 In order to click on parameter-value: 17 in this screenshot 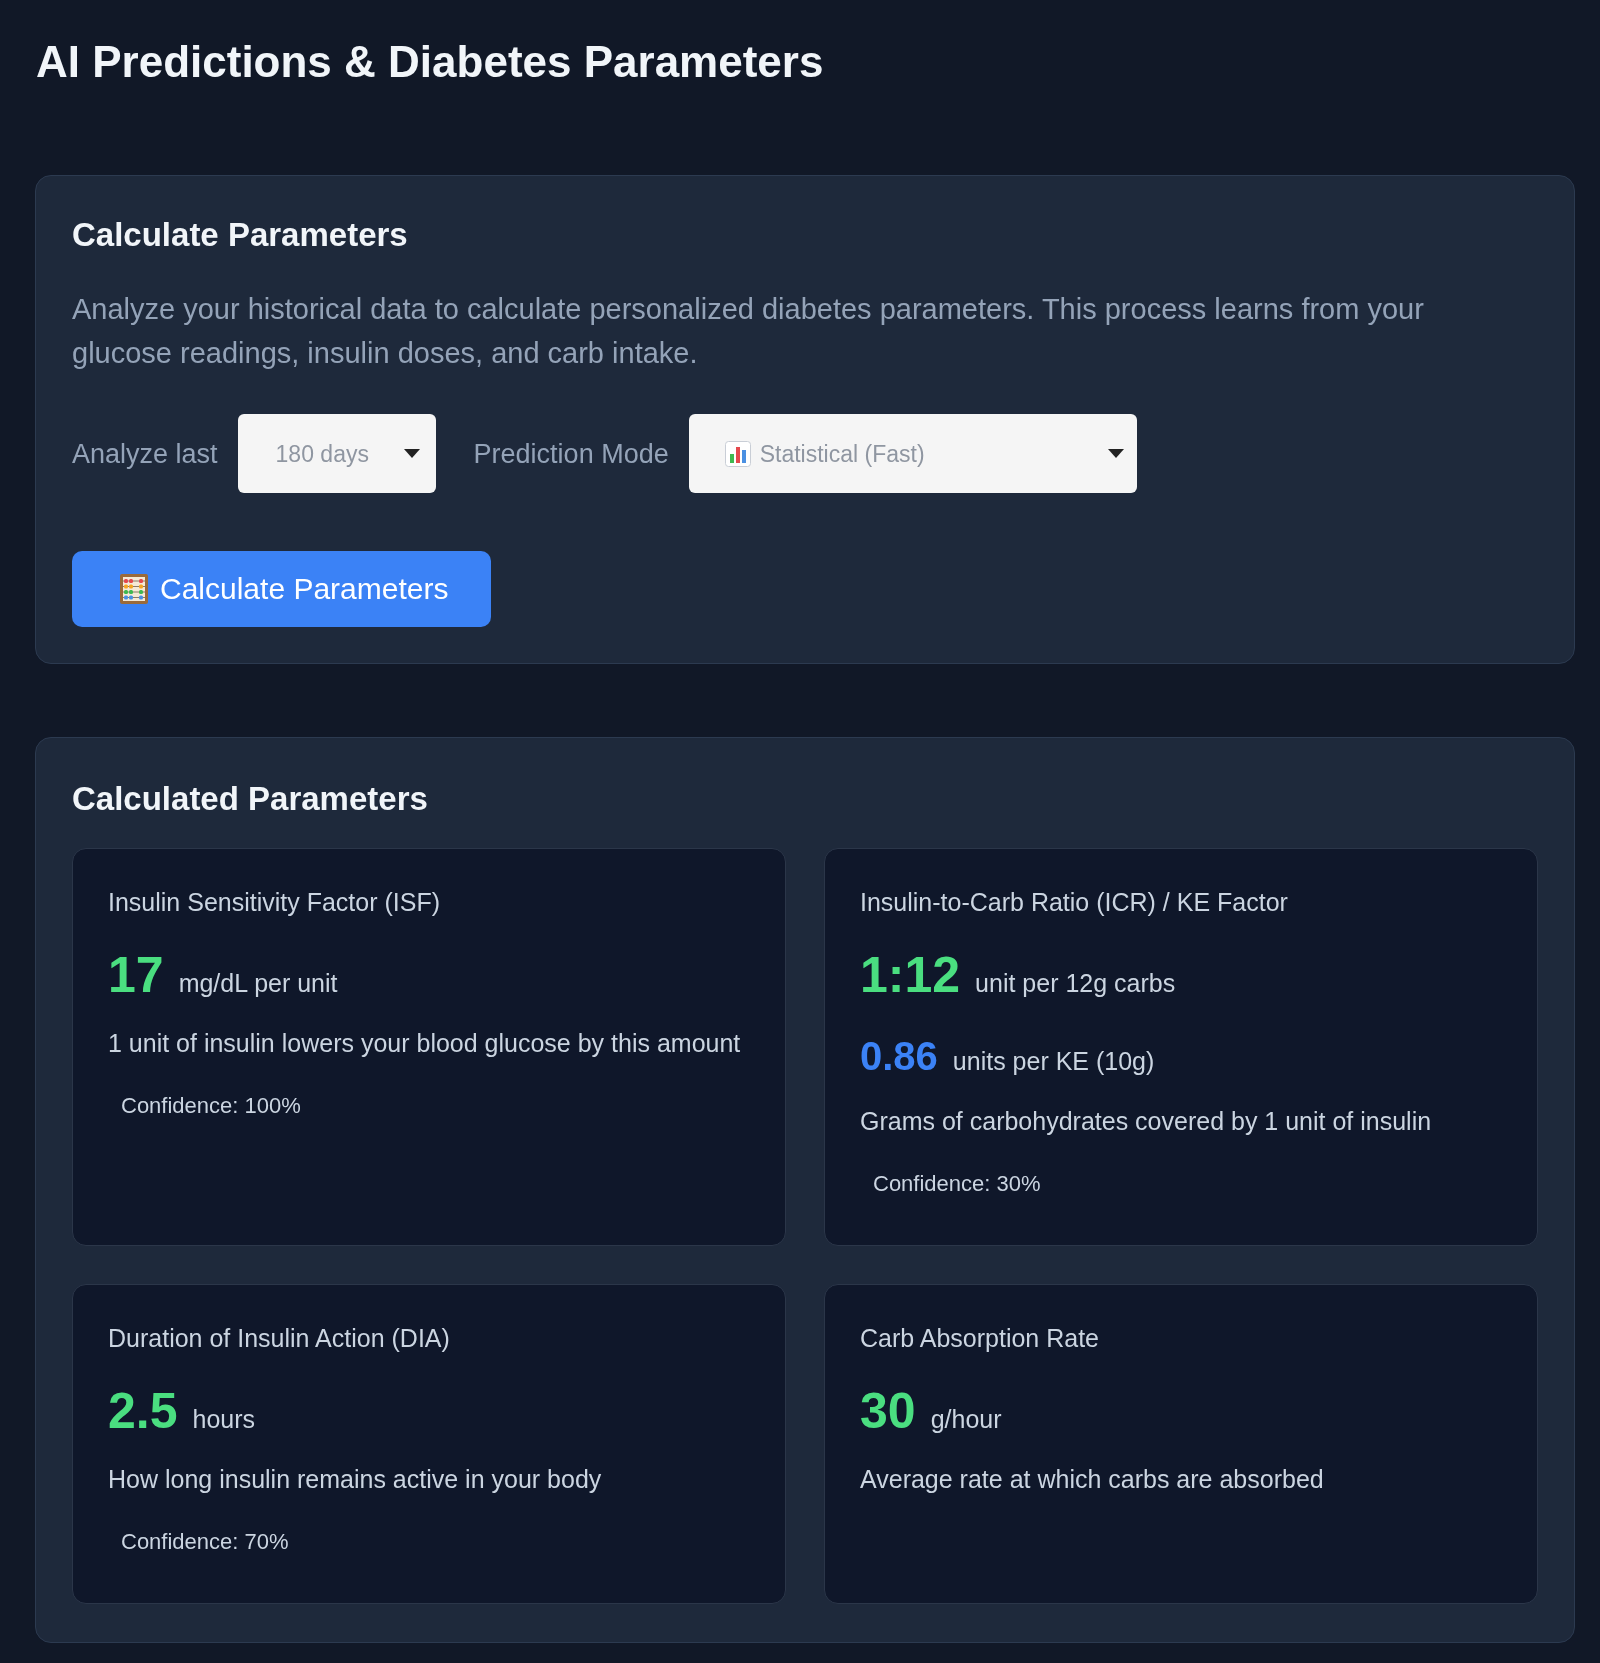, I will do `click(136, 975)`.